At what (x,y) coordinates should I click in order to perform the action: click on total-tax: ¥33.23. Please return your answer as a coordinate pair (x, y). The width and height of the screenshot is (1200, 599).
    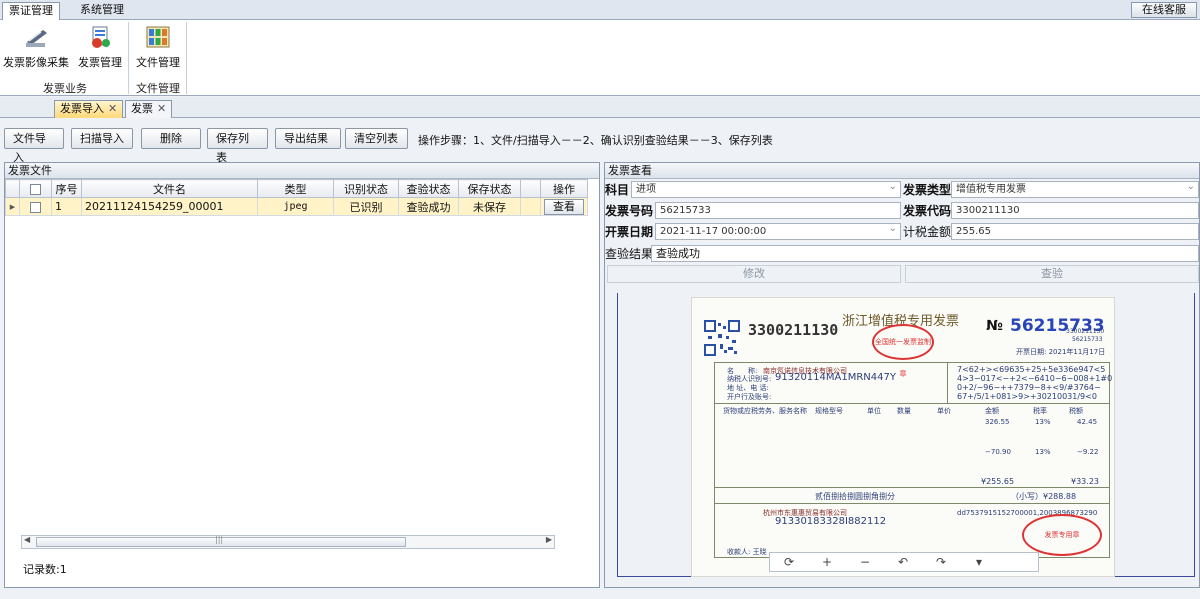
    Looking at the image, I should click on (1085, 481).